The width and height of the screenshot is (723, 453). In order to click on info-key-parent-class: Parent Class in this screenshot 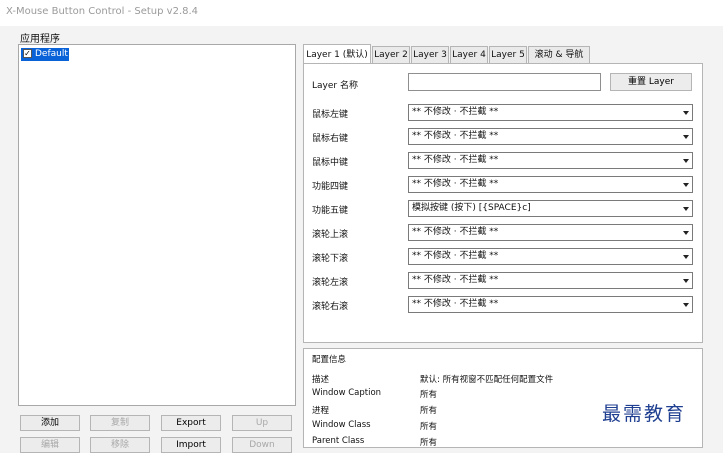, I will do `click(338, 441)`.